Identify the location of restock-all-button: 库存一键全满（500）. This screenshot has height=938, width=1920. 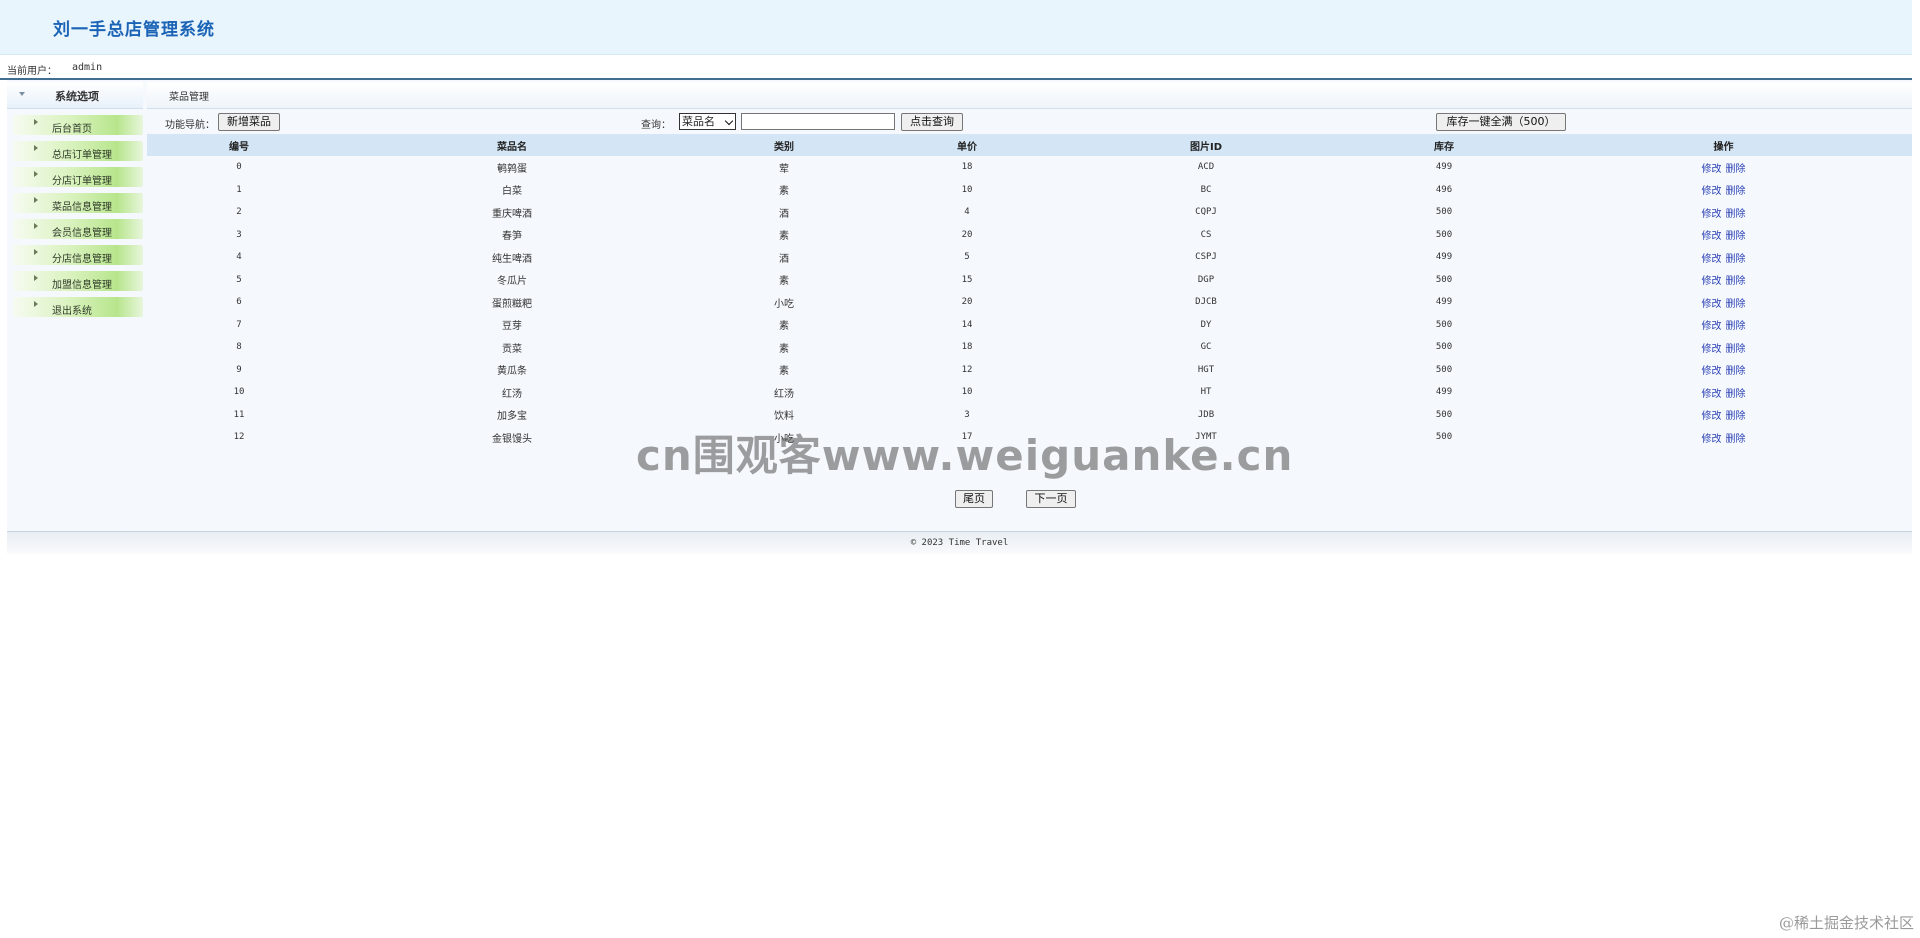
(1501, 122).